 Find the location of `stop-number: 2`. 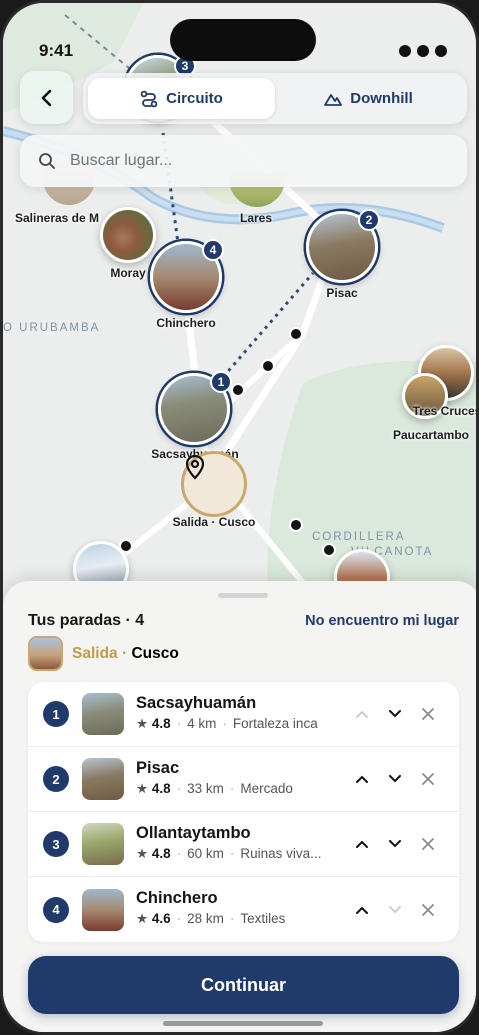

stop-number: 2 is located at coordinates (56, 779).